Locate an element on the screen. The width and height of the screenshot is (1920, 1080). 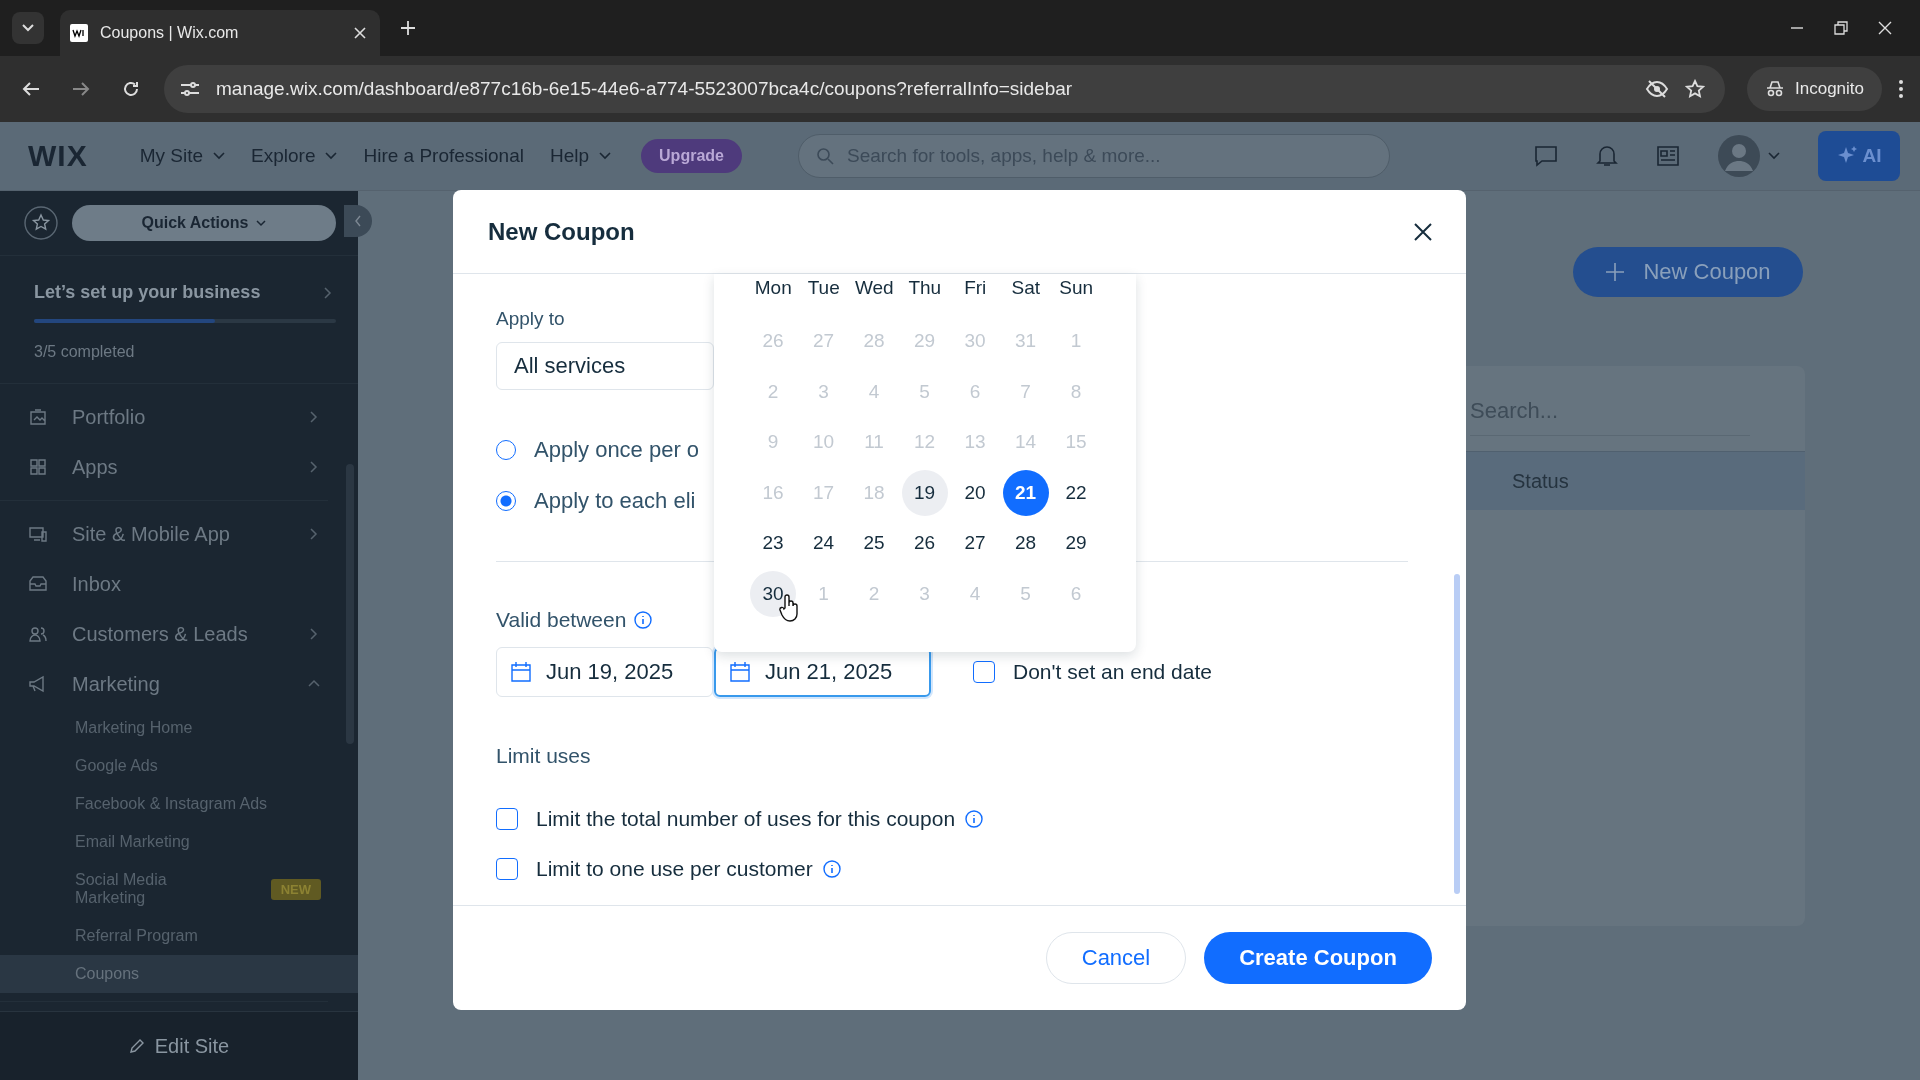
nav-menu-item: Help is located at coordinates (581, 156).